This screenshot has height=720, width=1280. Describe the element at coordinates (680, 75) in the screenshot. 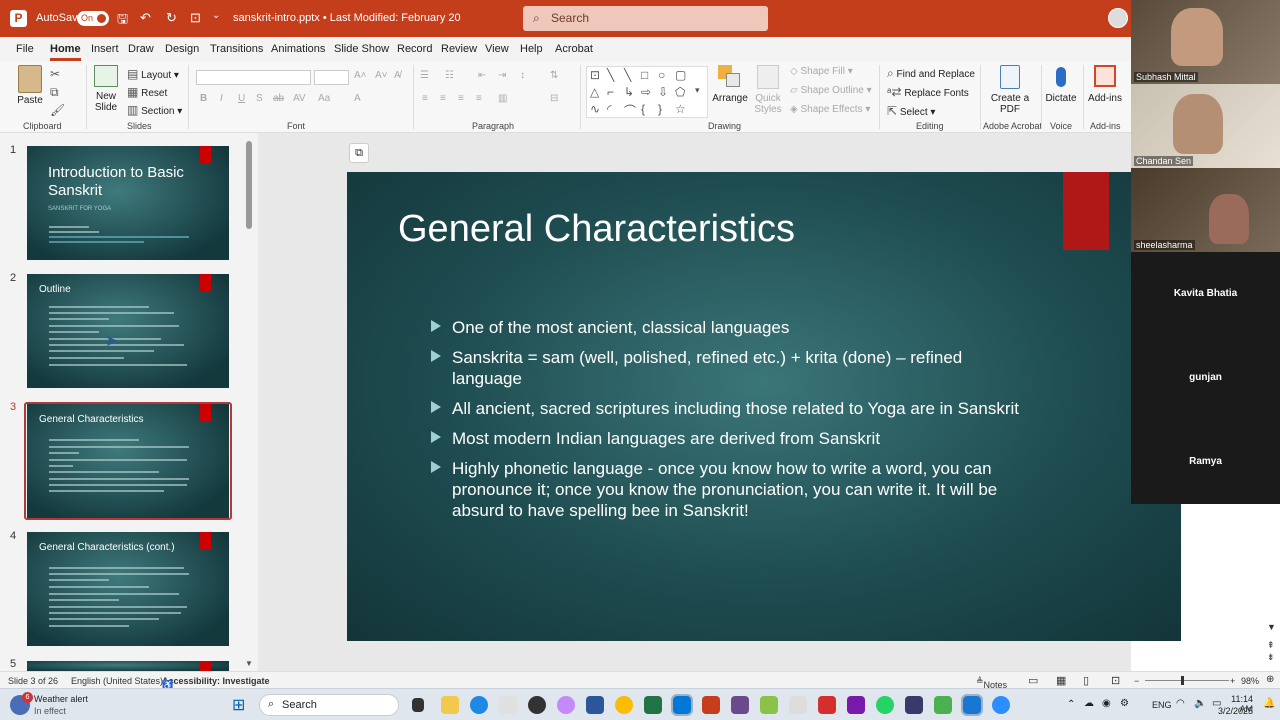

I see `rounded-rect-shape-icon: ▢` at that location.